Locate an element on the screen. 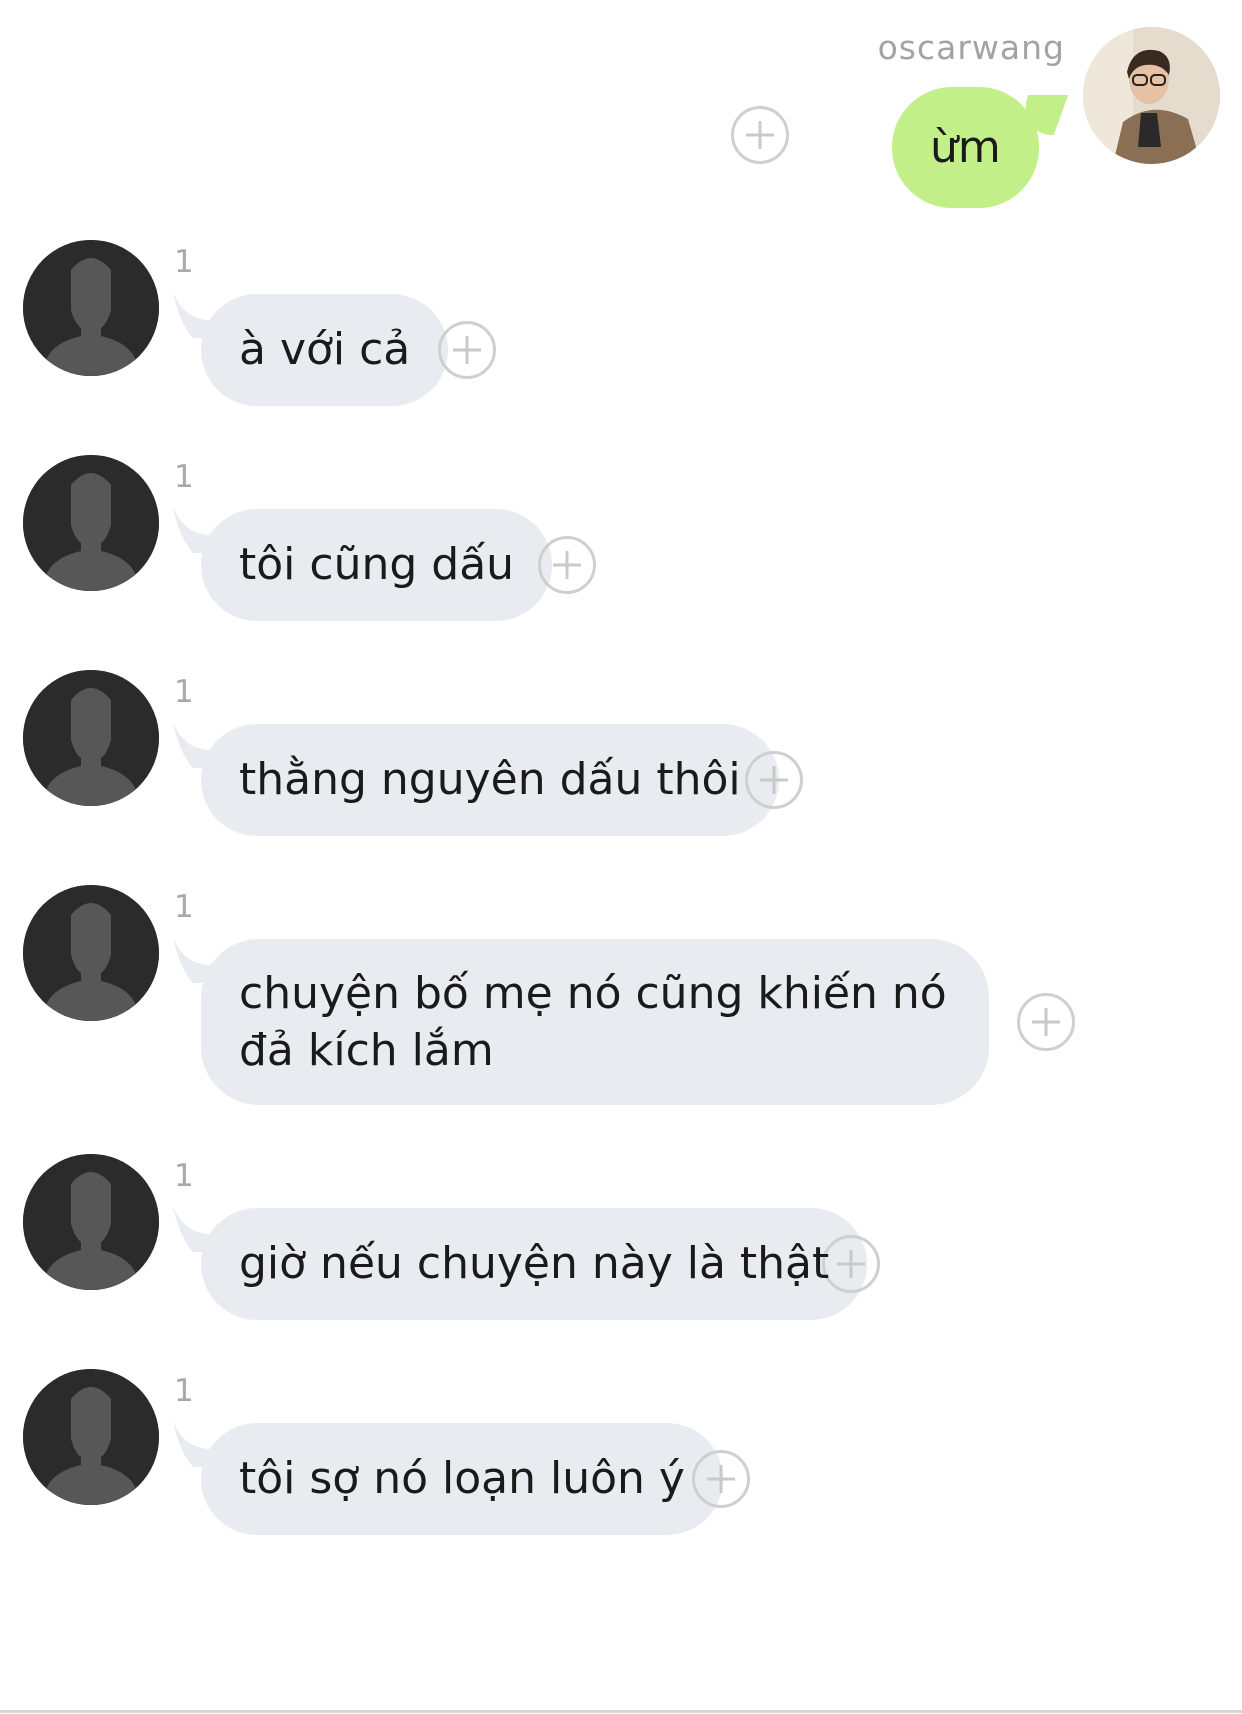 Image resolution: width=1242 pixels, height=1714 pixels. incoming-message-bubble: giờ nếu chuyện này là thật is located at coordinates (520, 1263).